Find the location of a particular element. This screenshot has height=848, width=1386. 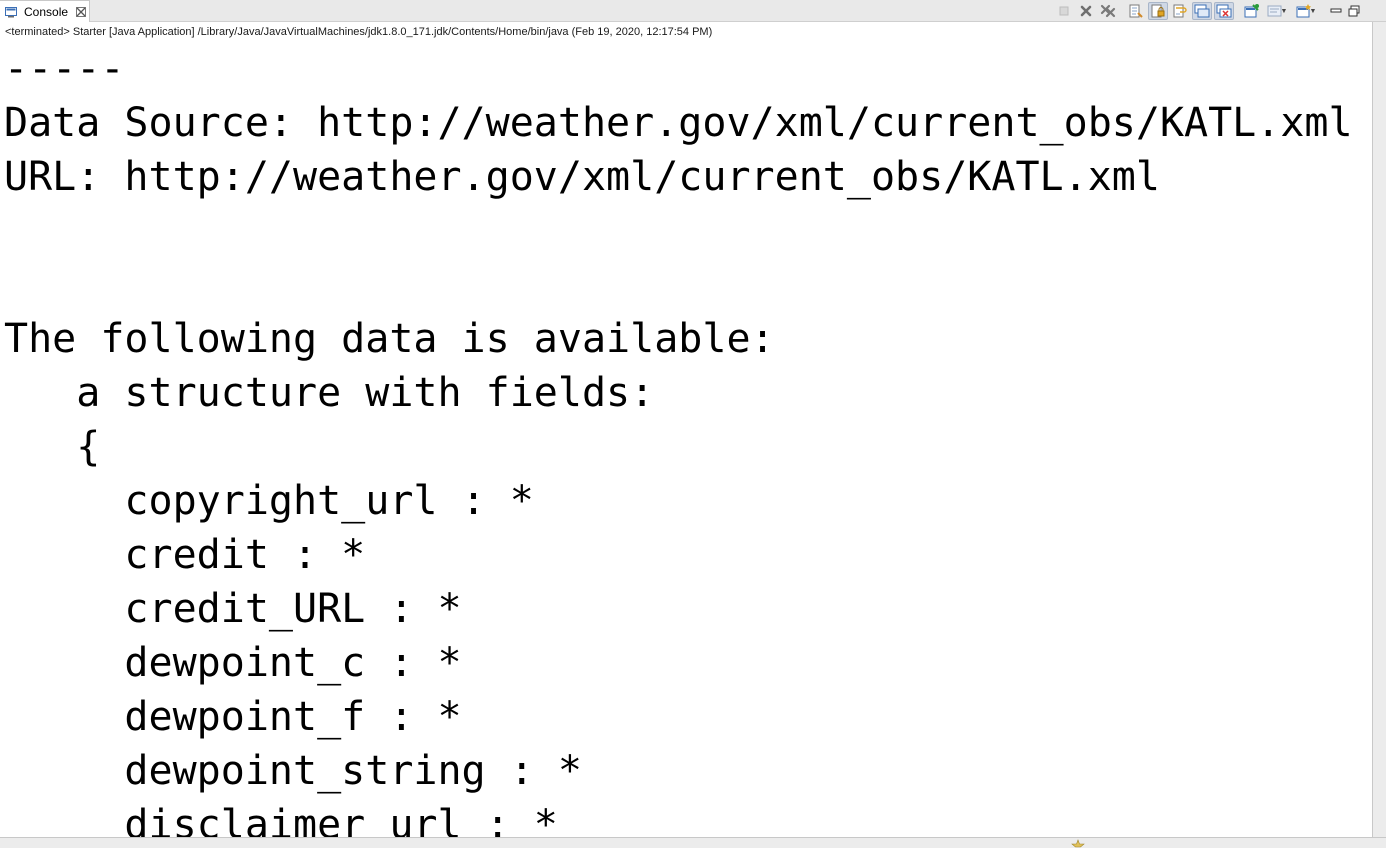

pin-icon is located at coordinates (1251, 11).